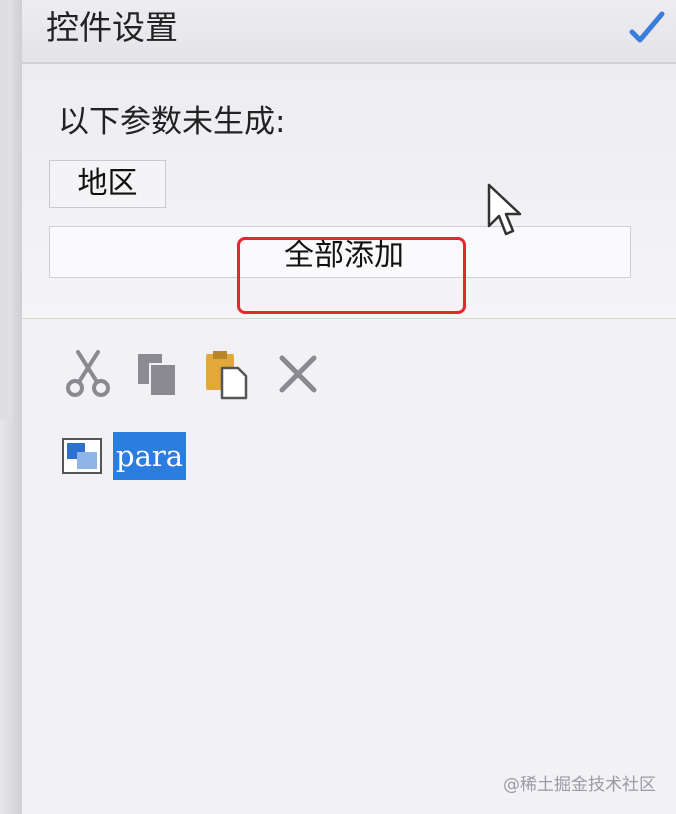 This screenshot has height=814, width=676. What do you see at coordinates (150, 456) in the screenshot?
I see `tree-item-label: para` at bounding box center [150, 456].